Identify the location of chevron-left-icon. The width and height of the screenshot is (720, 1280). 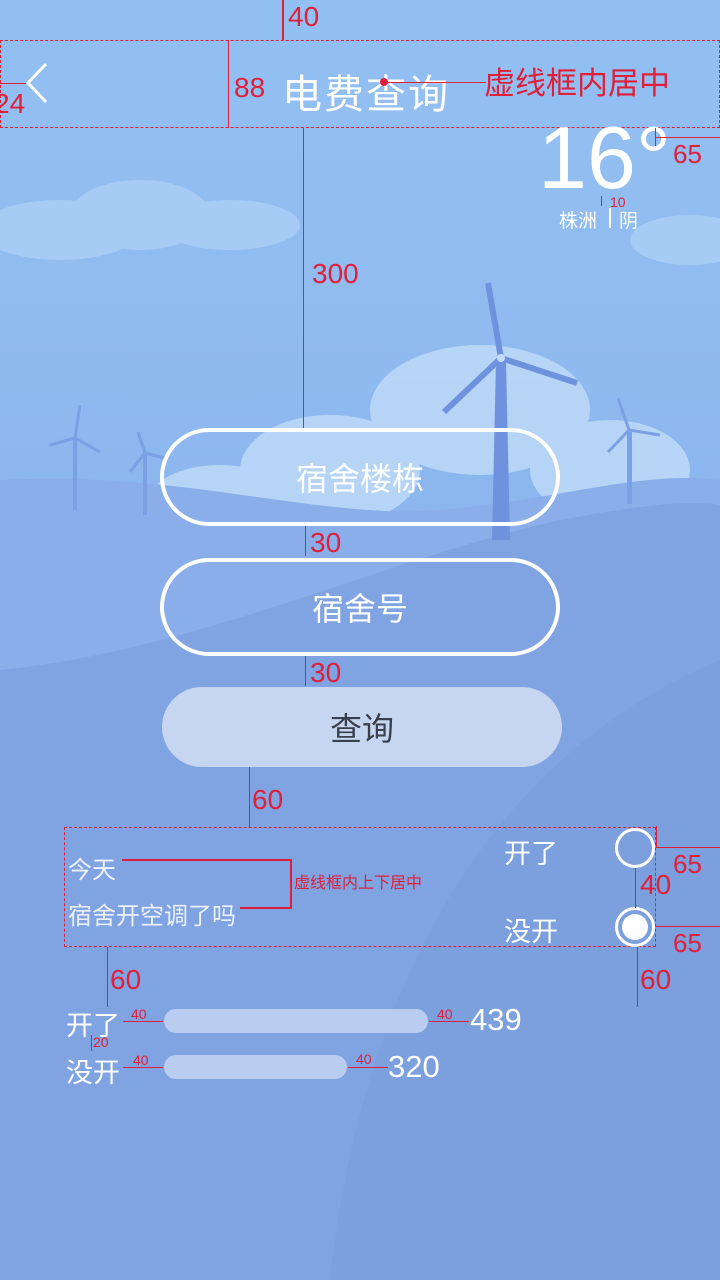
(36, 83).